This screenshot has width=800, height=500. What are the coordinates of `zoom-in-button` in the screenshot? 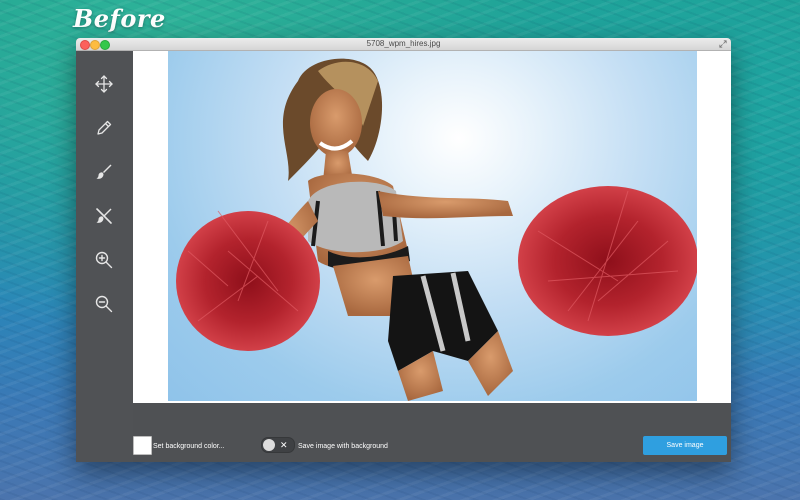 It's located at (104, 260).